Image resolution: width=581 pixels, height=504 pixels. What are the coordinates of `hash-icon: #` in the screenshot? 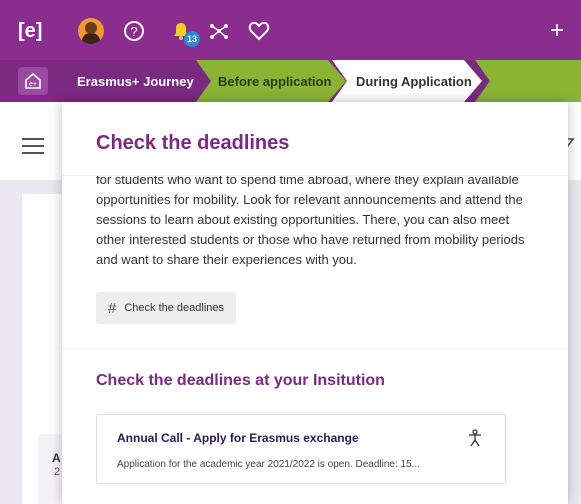 It's located at (112, 308).